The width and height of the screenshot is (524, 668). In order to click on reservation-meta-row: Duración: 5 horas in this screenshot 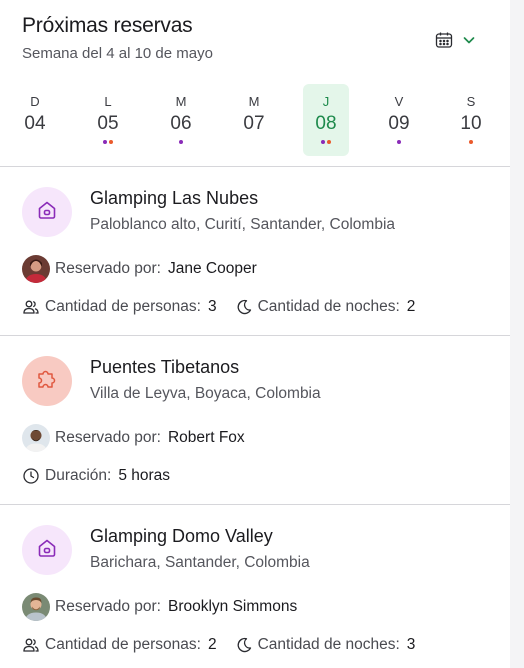, I will do `click(96, 476)`.